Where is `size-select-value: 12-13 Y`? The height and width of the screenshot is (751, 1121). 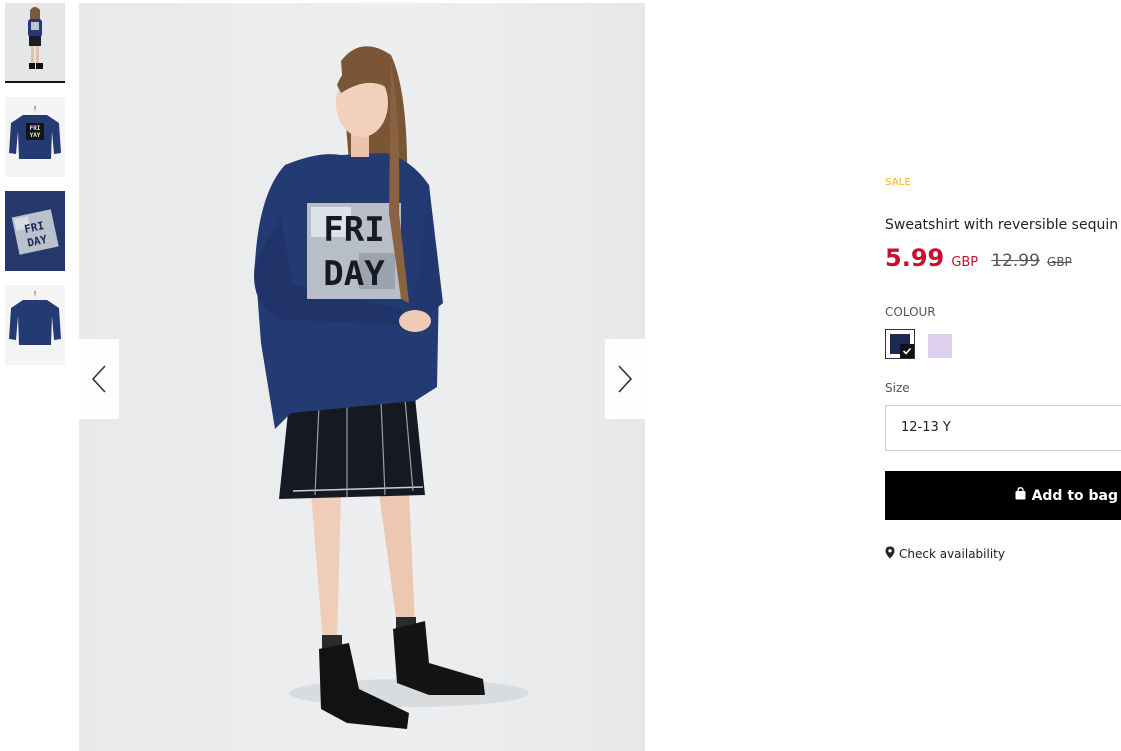 size-select-value: 12-13 Y is located at coordinates (926, 427).